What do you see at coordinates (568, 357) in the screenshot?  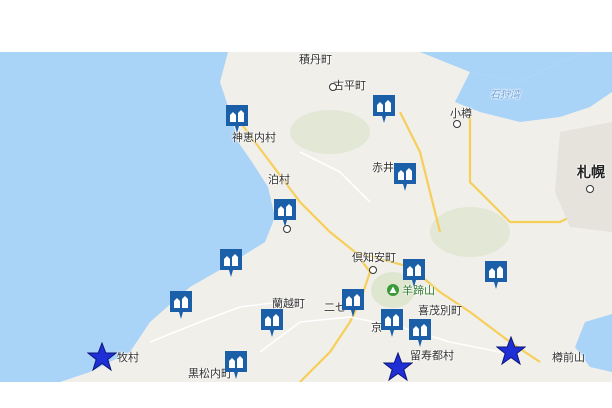 I see `label-tarumae: 樽前山` at bounding box center [568, 357].